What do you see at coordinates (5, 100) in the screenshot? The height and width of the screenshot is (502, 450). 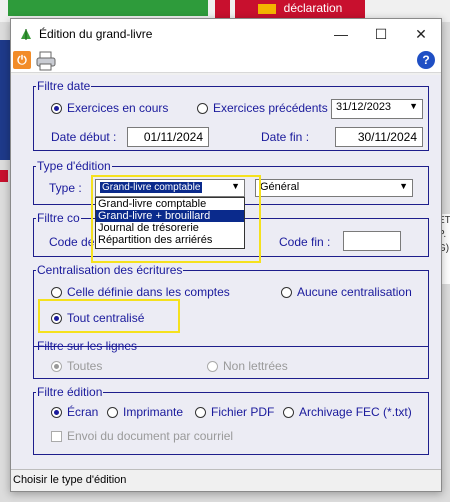 I see `background-left-bar` at bounding box center [5, 100].